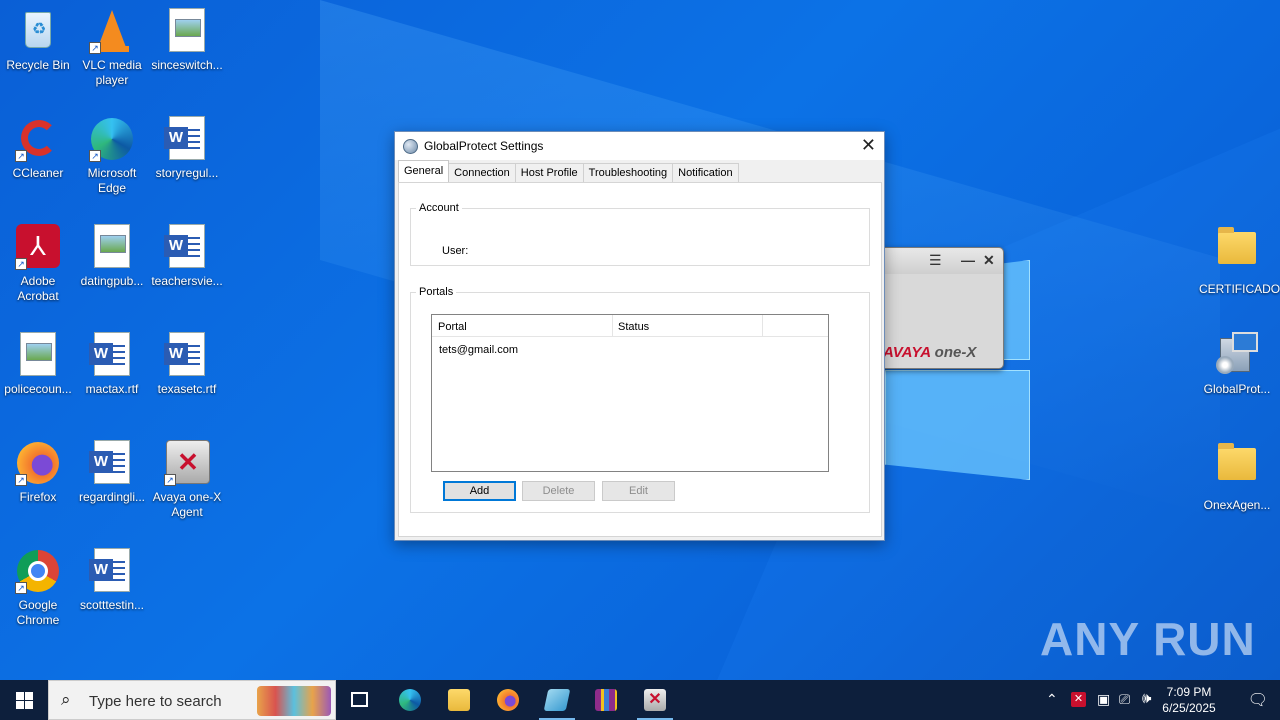  I want to click on taskbar-search-box: ⌕ Type here to search, so click(192, 700).